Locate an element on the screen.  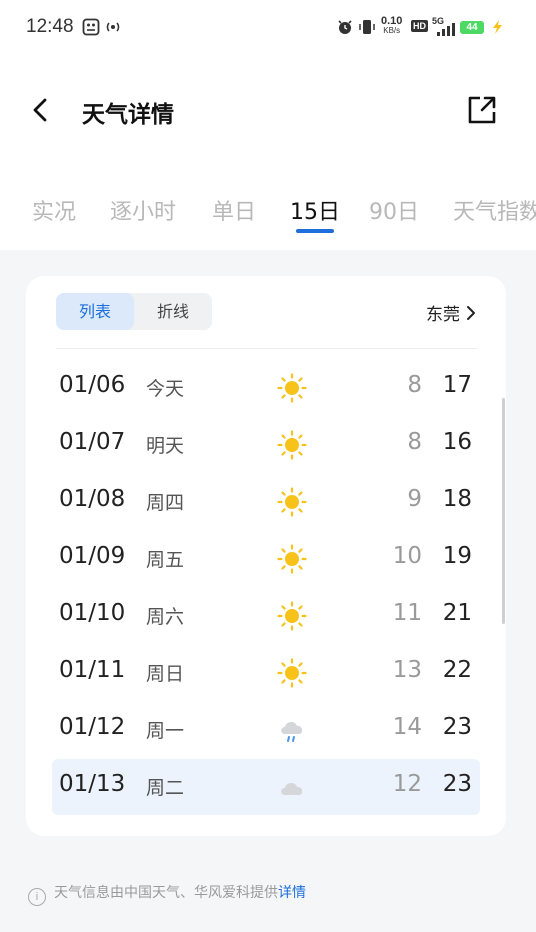
forecast-date: 01/11 is located at coordinates (92, 670).